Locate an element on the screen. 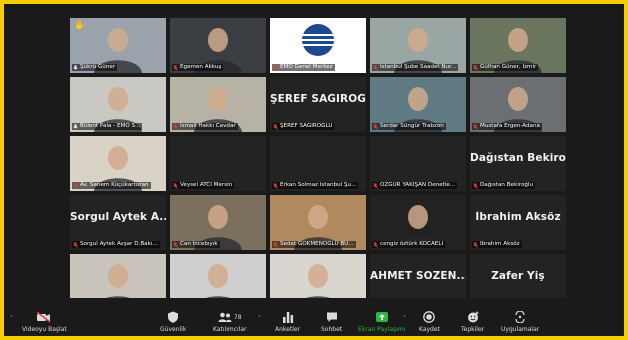 Image resolution: width=628 pixels, height=340 pixels. reactions-label: Tepkiler is located at coordinates (473, 329).